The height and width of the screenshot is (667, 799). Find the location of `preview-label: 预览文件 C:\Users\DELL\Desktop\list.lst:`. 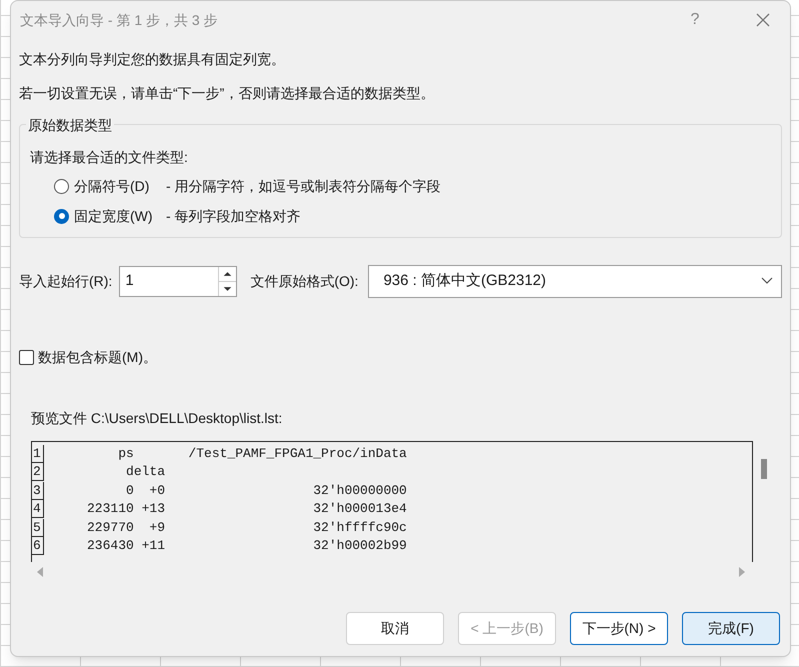

preview-label: 预览文件 C:\Users\DELL\Desktop\list.lst: is located at coordinates (156, 418).